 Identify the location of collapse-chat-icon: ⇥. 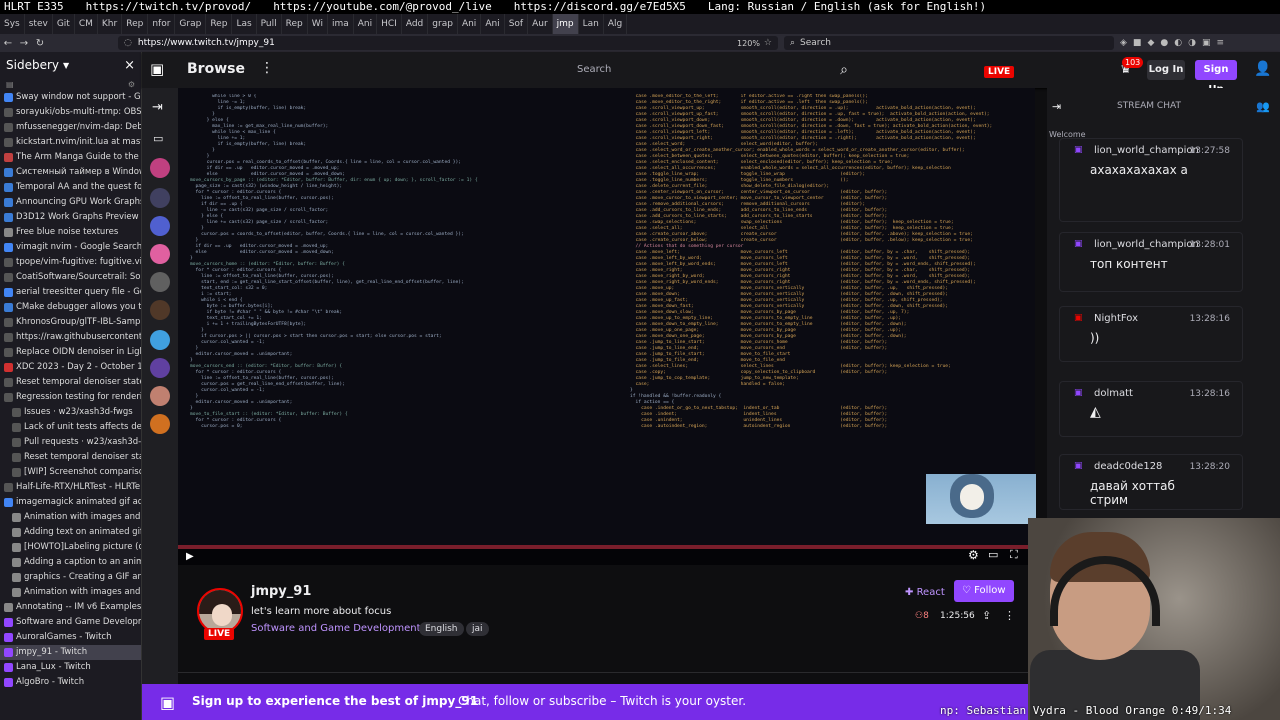
(1056, 106).